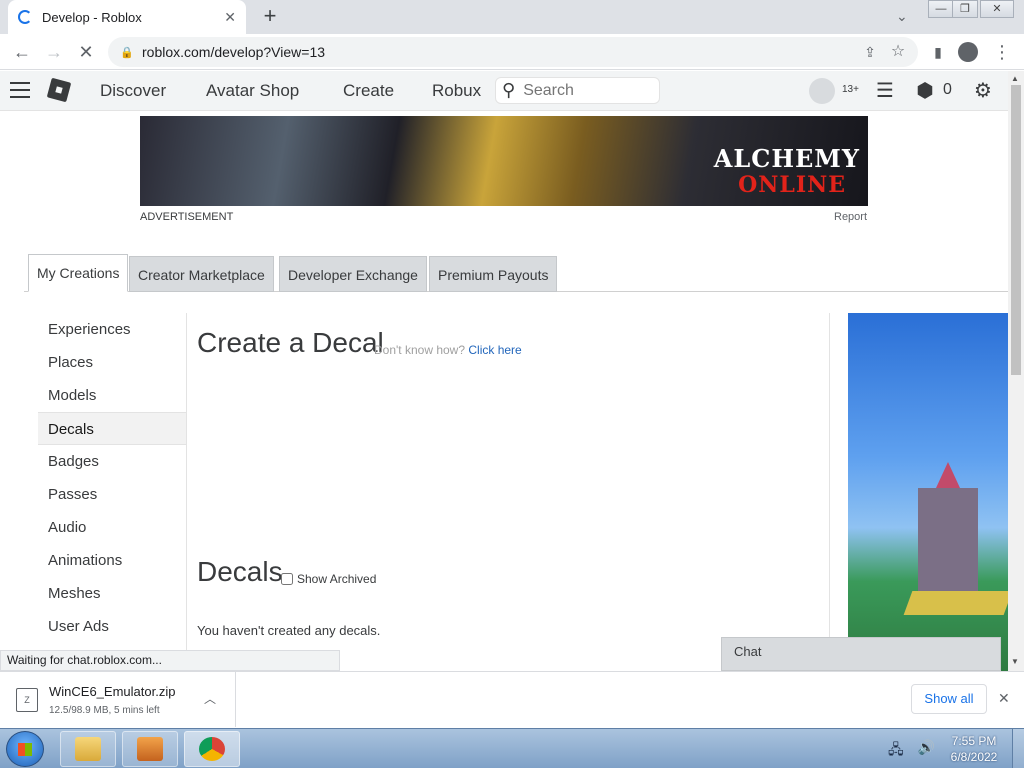  Describe the element at coordinates (822, 91) in the screenshot. I see `user-avatar` at that location.